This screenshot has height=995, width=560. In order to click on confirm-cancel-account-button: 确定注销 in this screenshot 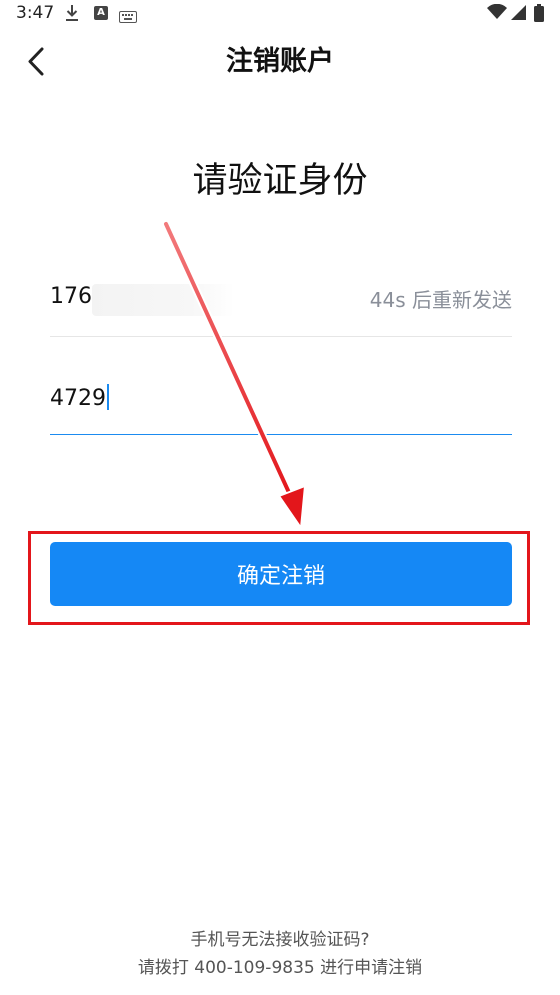, I will do `click(281, 574)`.